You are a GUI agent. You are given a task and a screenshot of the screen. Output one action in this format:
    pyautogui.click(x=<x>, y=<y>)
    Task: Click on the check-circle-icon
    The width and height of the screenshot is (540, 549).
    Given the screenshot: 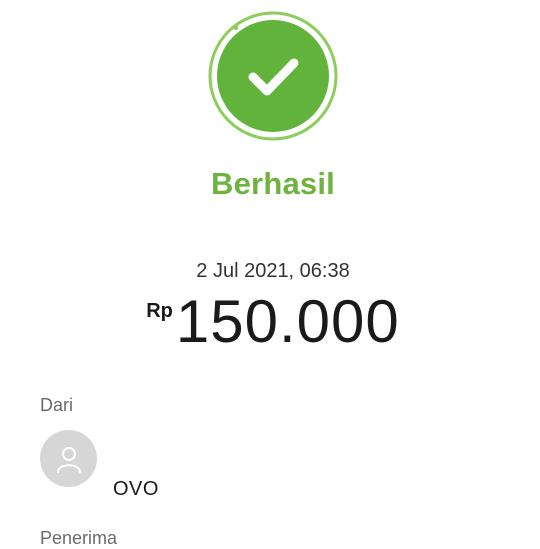 What is the action you would take?
    pyautogui.click(x=273, y=76)
    